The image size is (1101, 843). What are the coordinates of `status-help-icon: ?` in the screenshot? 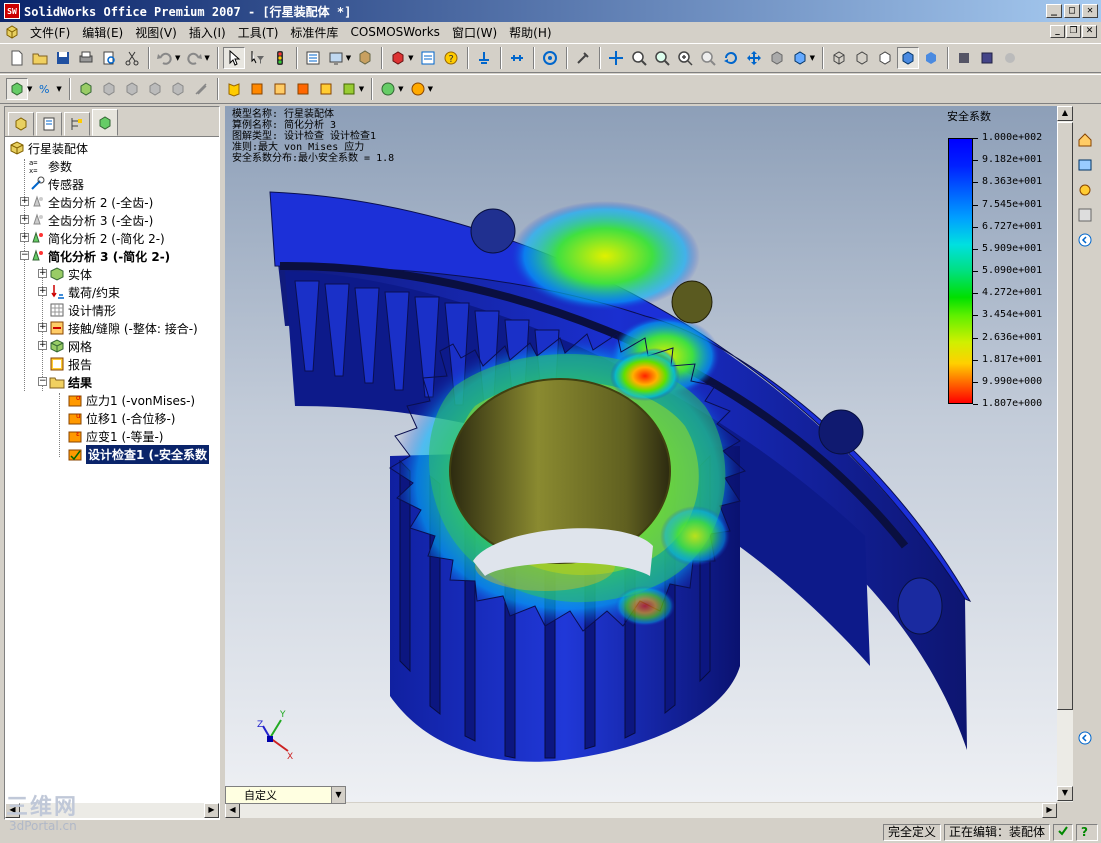 It's located at (1087, 832).